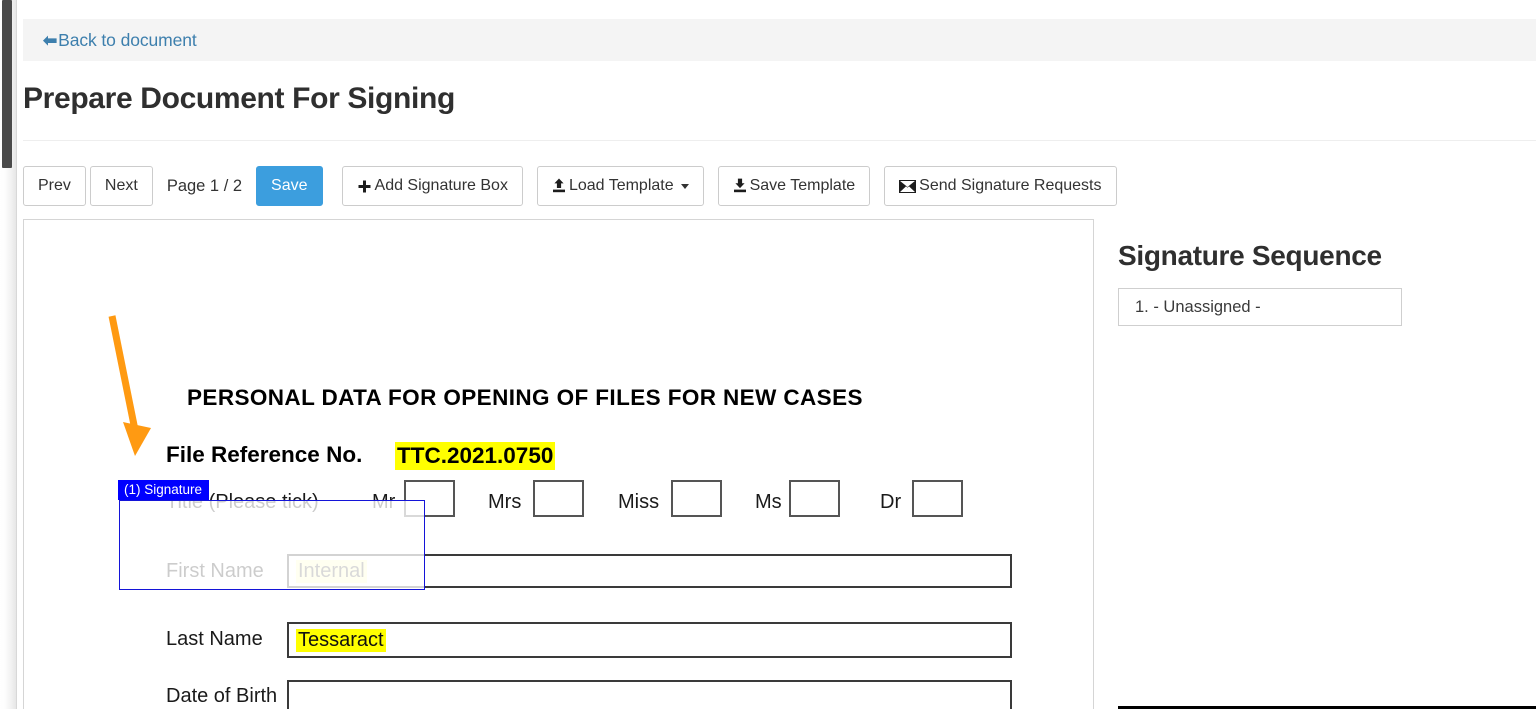 The height and width of the screenshot is (709, 1536). What do you see at coordinates (214, 639) in the screenshot?
I see `last-name-label: Last Name` at bounding box center [214, 639].